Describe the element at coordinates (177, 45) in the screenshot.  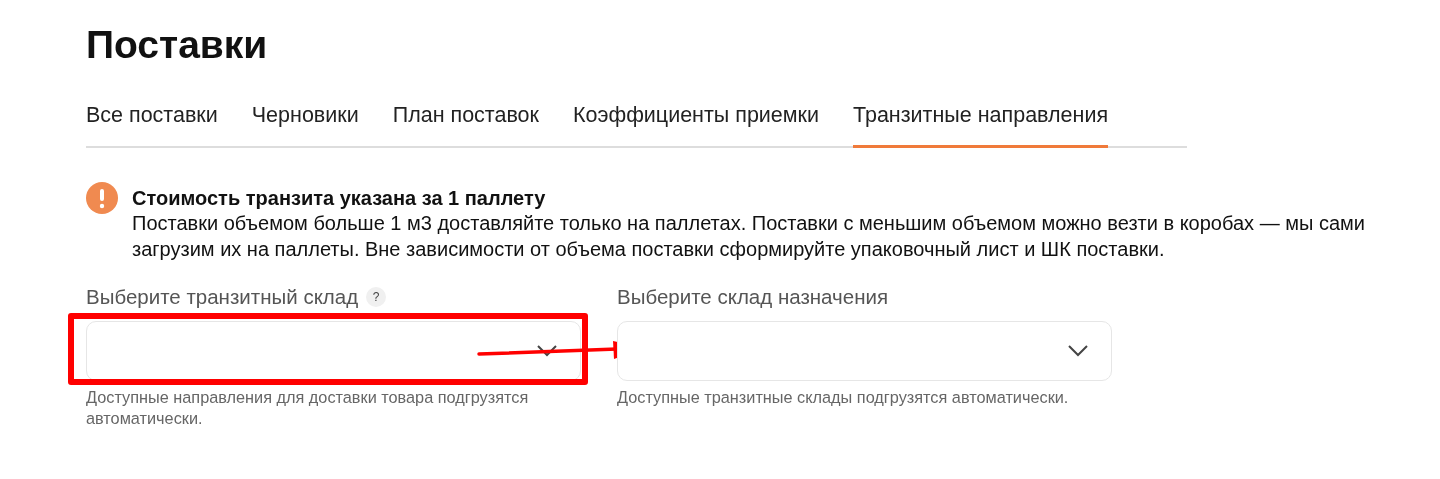
I see `page-title: Поставки` at that location.